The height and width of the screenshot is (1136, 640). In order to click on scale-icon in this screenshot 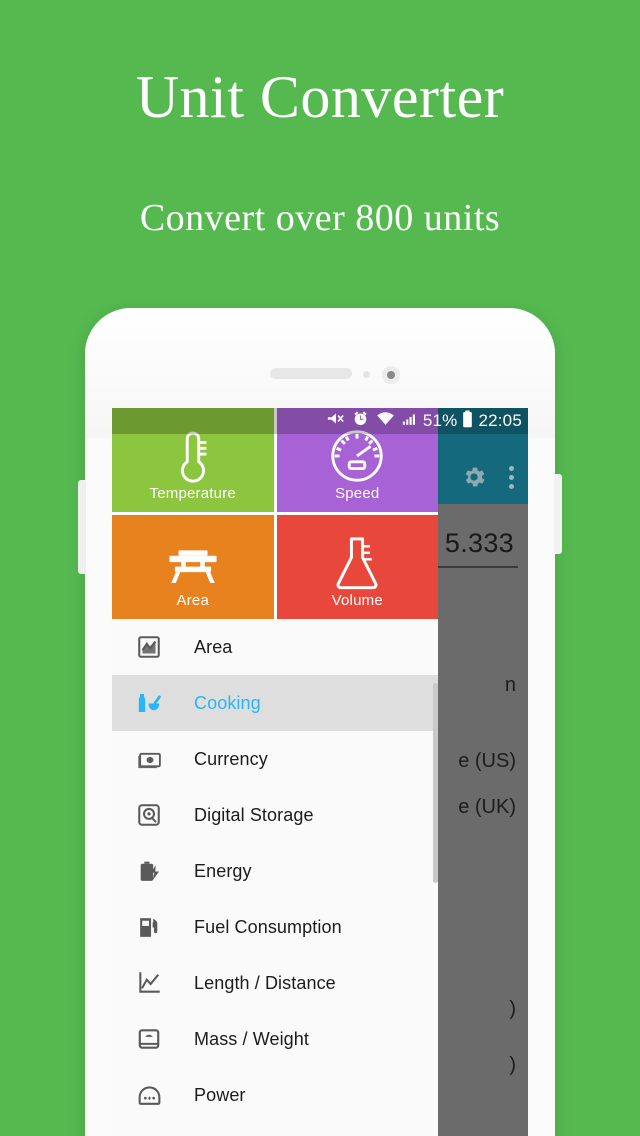, I will do `click(149, 1039)`.